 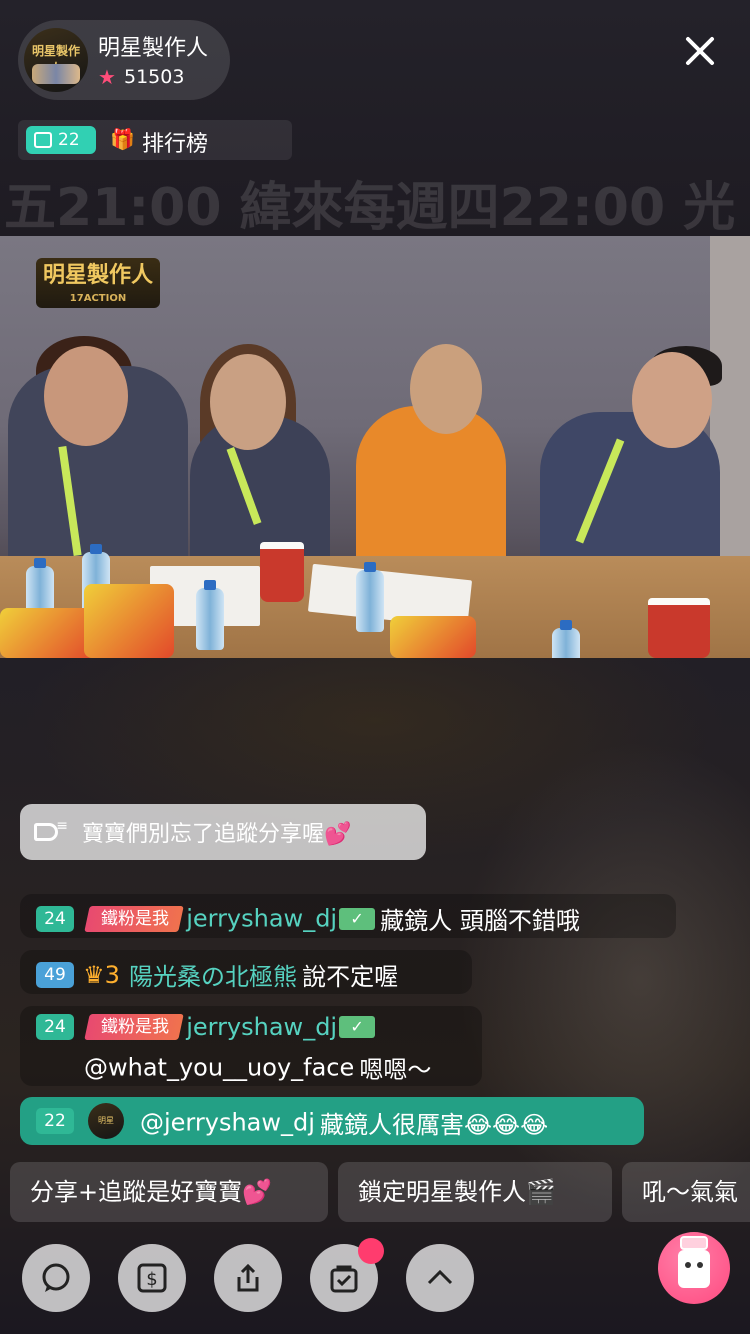 I want to click on share-icon, so click(x=248, y=1277).